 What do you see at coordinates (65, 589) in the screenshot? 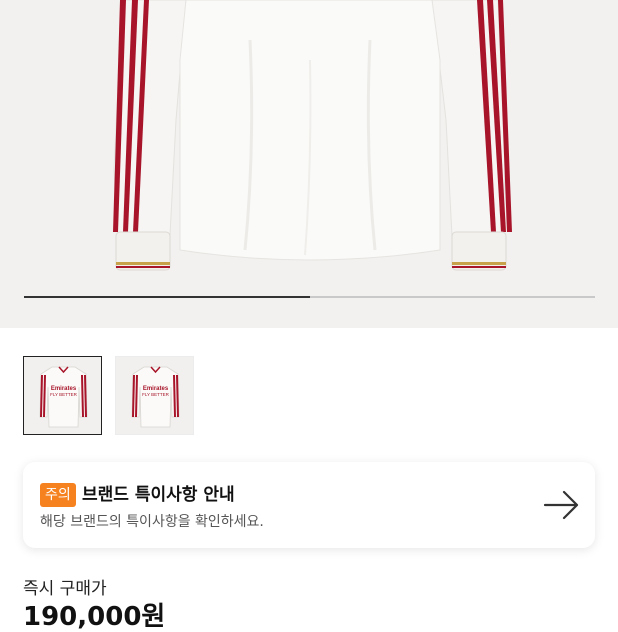
I see `instant-buy-price-label: 즉시 구매가` at bounding box center [65, 589].